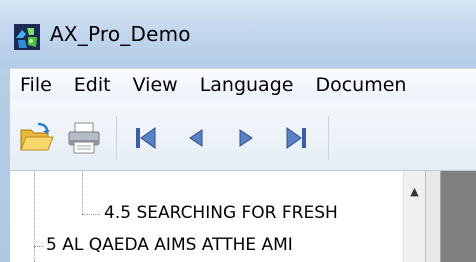 This screenshot has height=262, width=476. I want to click on pane-splitter, so click(433, 216).